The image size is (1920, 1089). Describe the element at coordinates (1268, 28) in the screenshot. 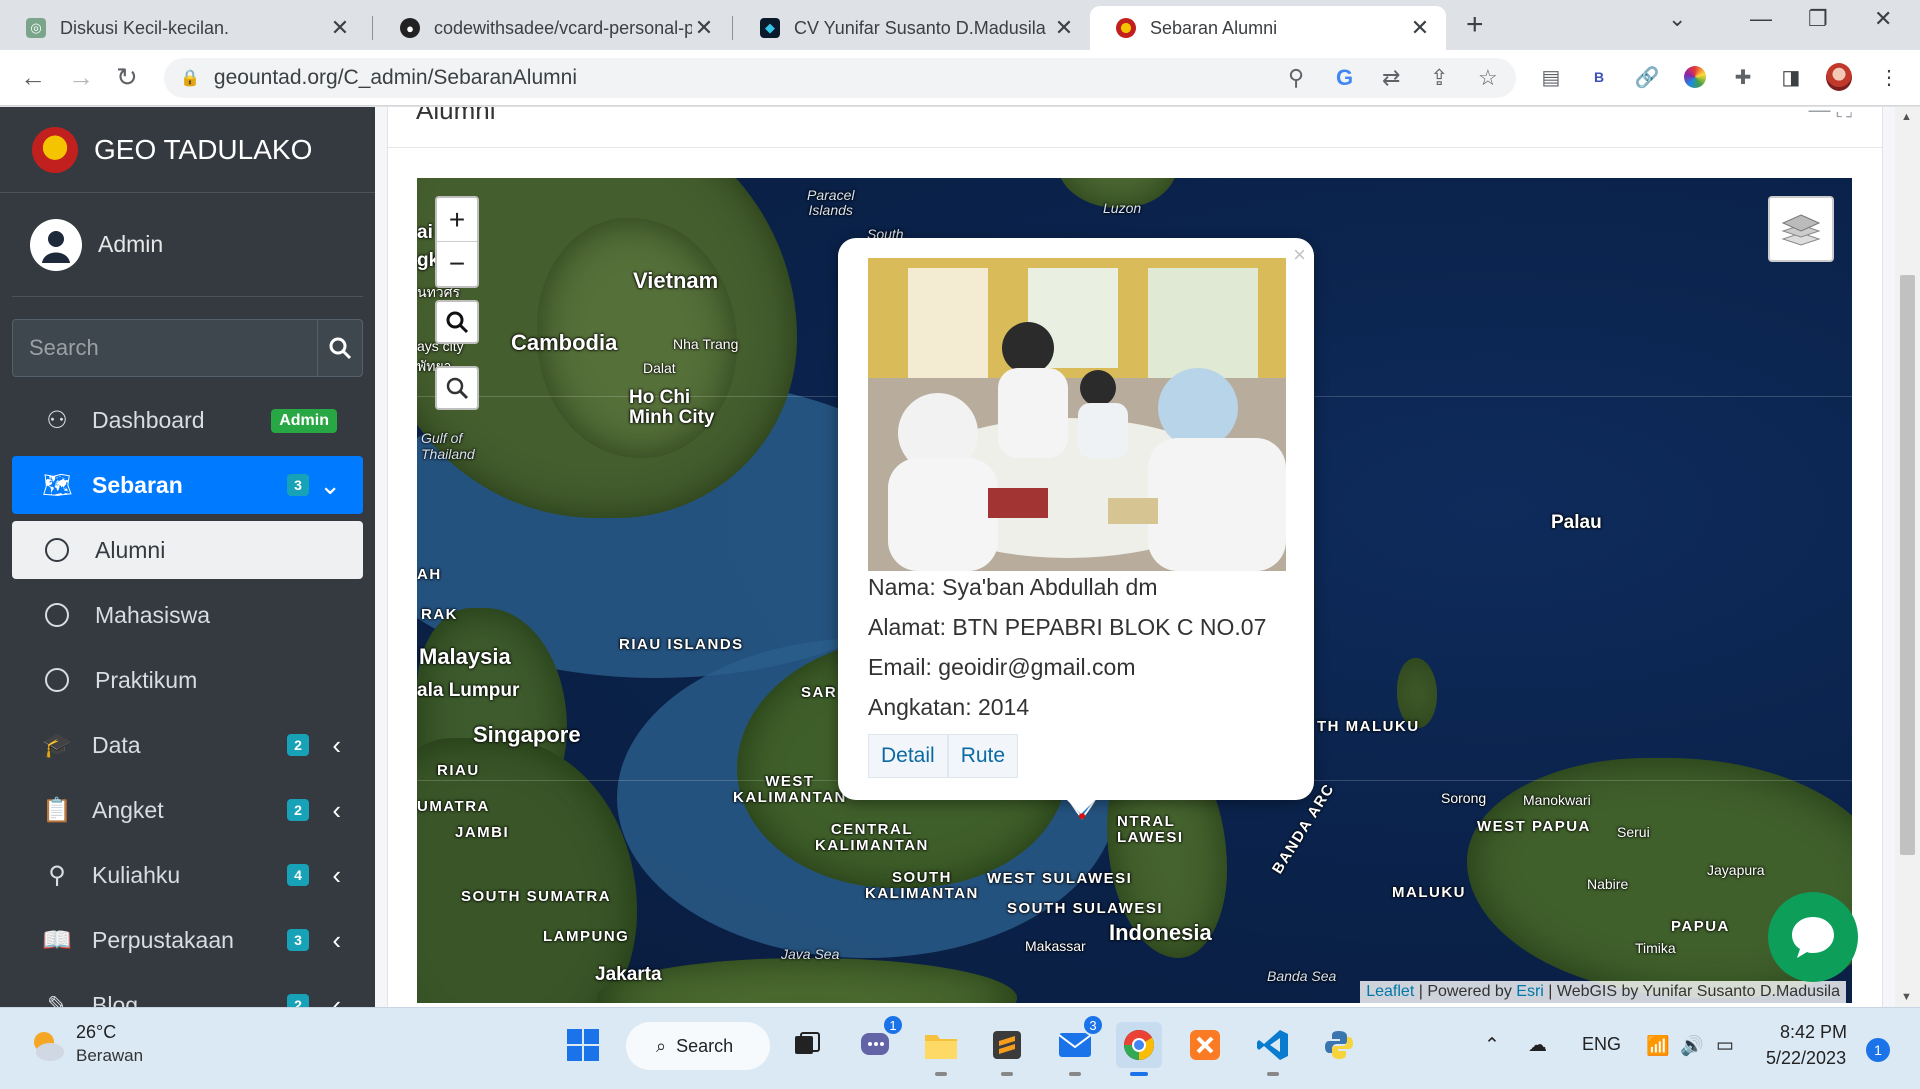

I see `tab-sebaran-alumni: Sebaran Alumni ✕` at that location.